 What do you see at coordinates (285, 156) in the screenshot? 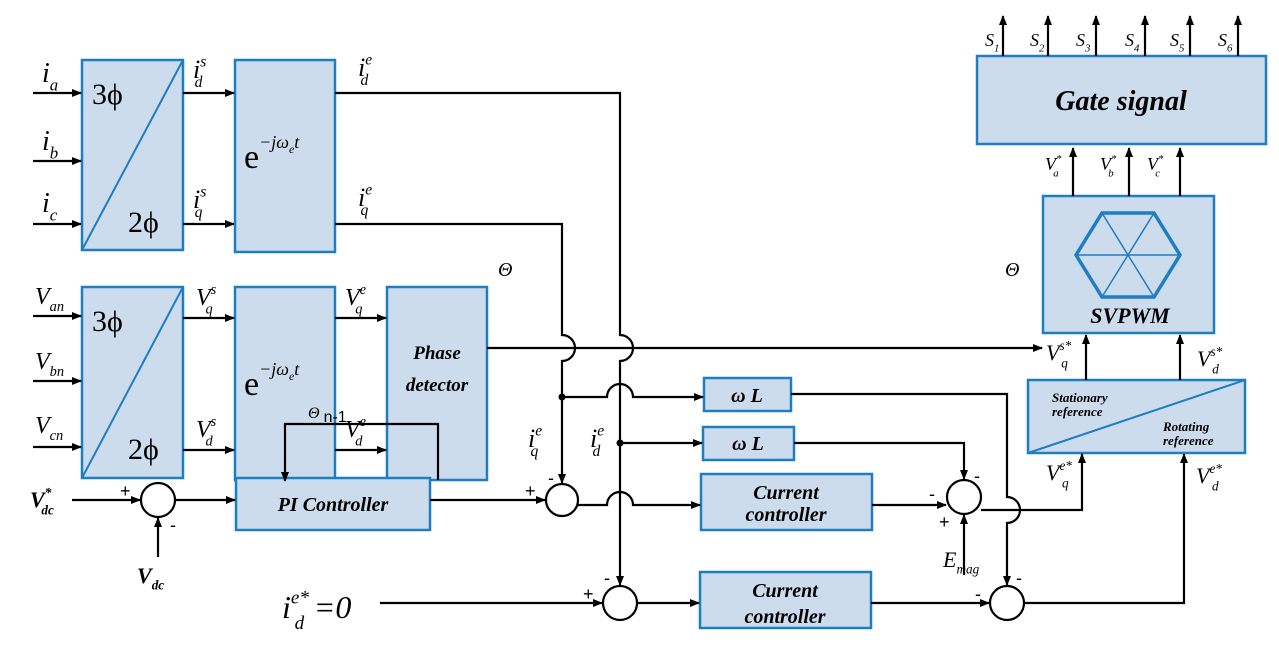
I see `rotation-current-block: e−jωet` at bounding box center [285, 156].